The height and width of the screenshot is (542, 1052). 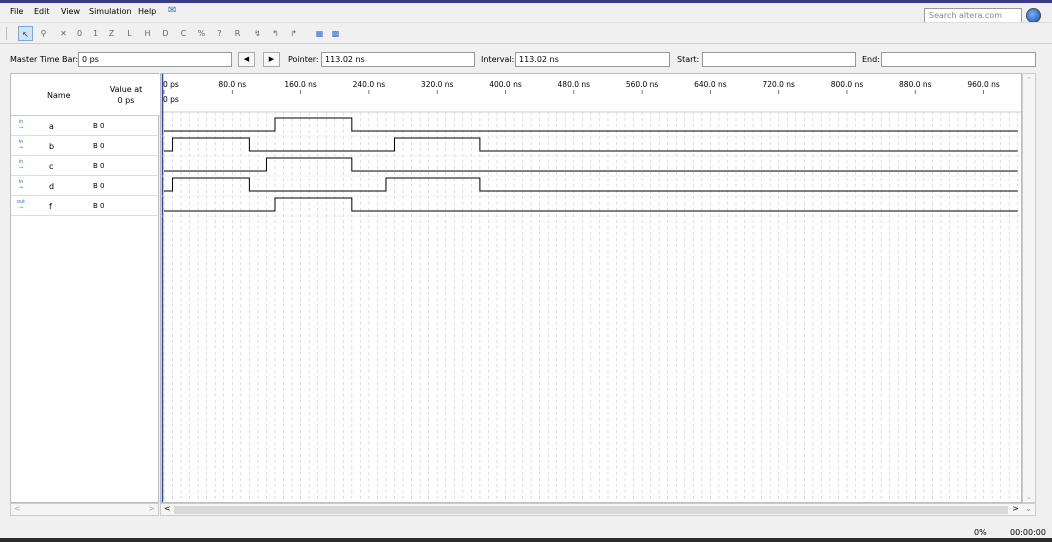 What do you see at coordinates (84, 509) in the screenshot?
I see `name-panel-scrollbar: < >` at bounding box center [84, 509].